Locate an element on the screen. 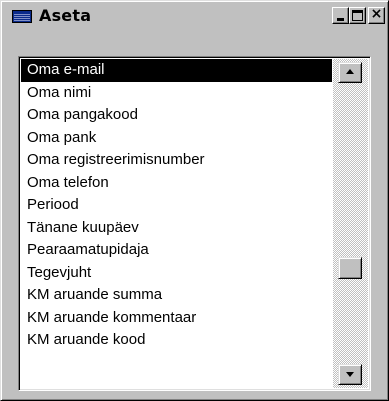 Image resolution: width=389 pixels, height=401 pixels. close-icon: × is located at coordinates (376, 14).